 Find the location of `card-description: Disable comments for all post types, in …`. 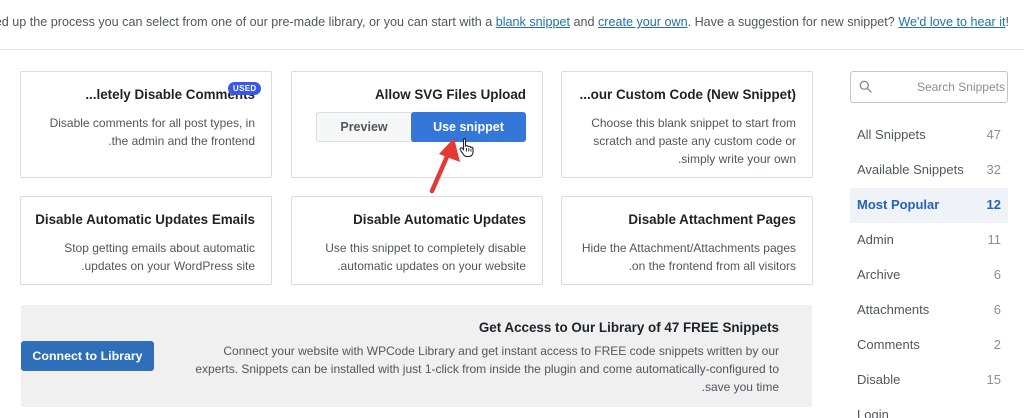

card-description: Disable comments for all post types, in … is located at coordinates (152, 132).